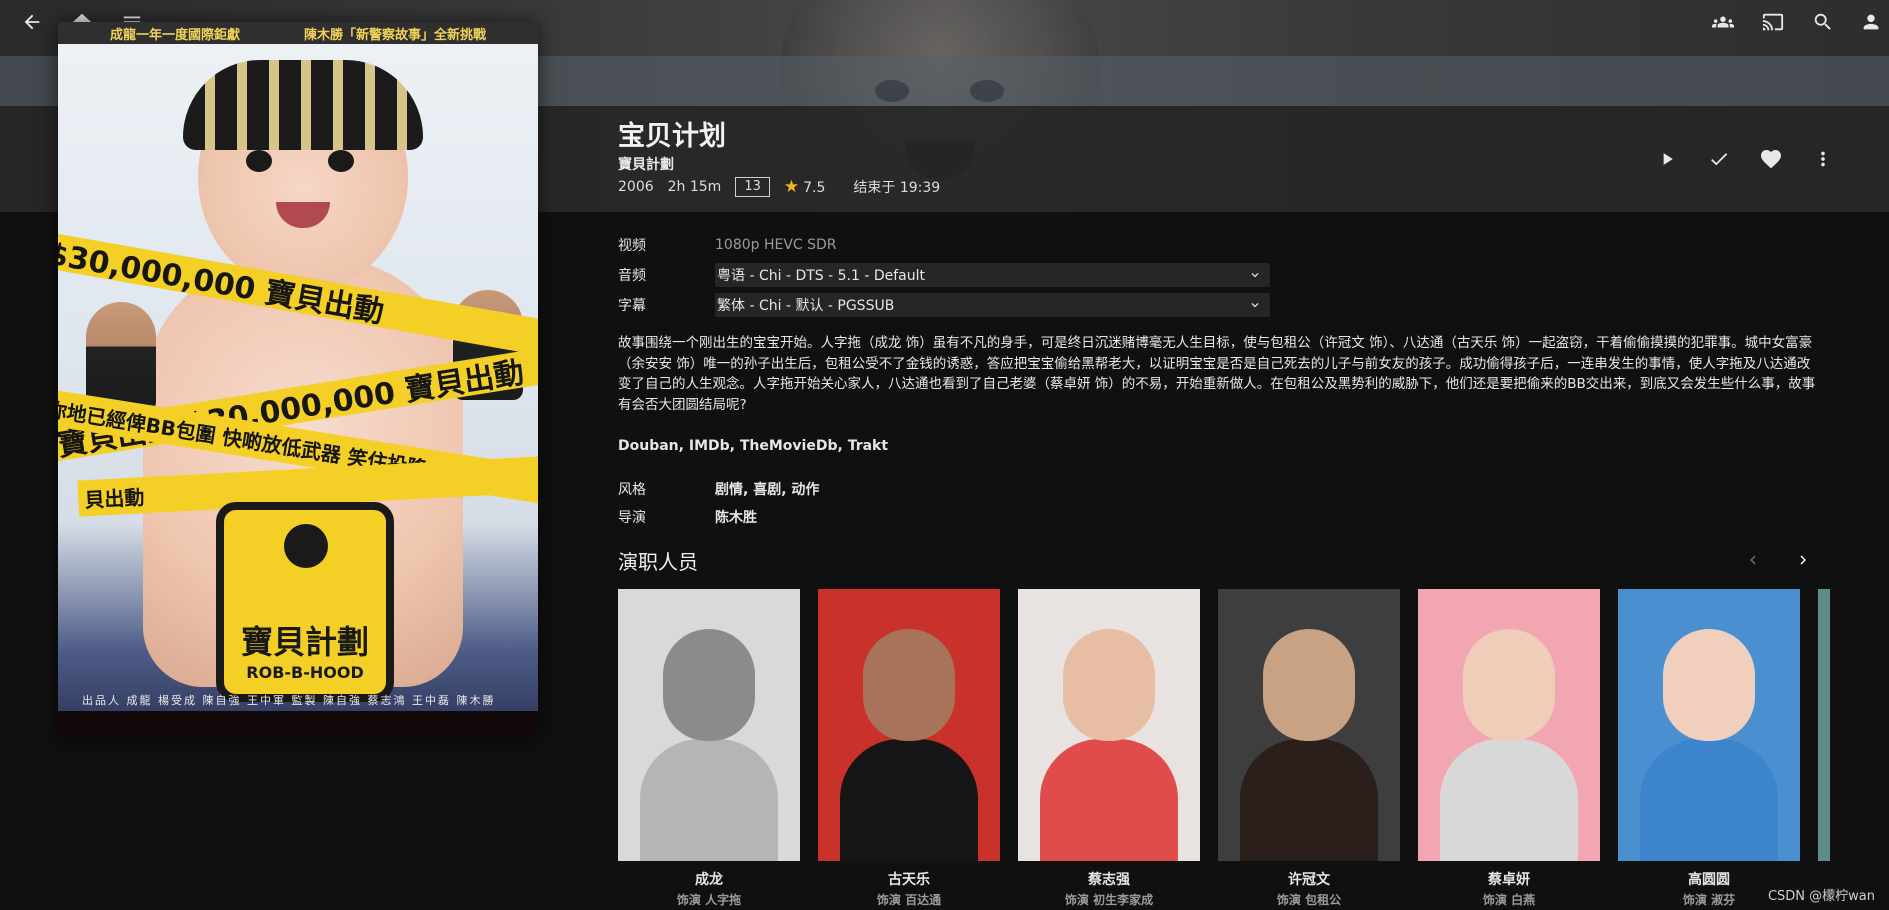  I want to click on genres-row: 风格 剧情, 喜剧, 动作, so click(718, 489).